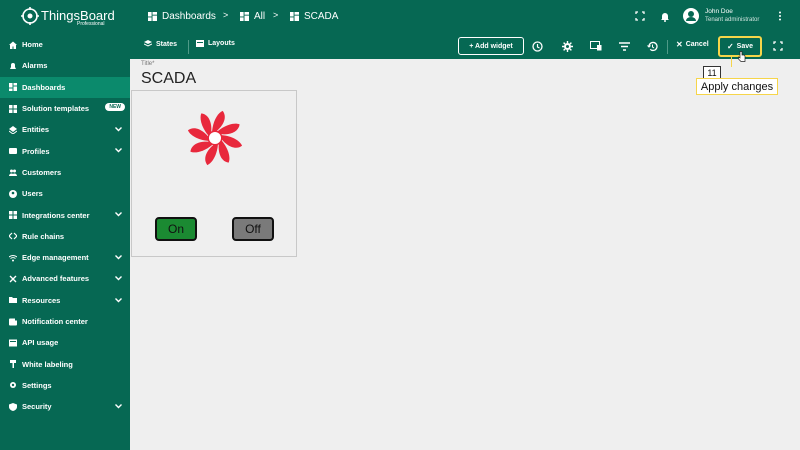 This screenshot has height=450, width=800. I want to click on add-widget-button: + Add widget, so click(491, 46).